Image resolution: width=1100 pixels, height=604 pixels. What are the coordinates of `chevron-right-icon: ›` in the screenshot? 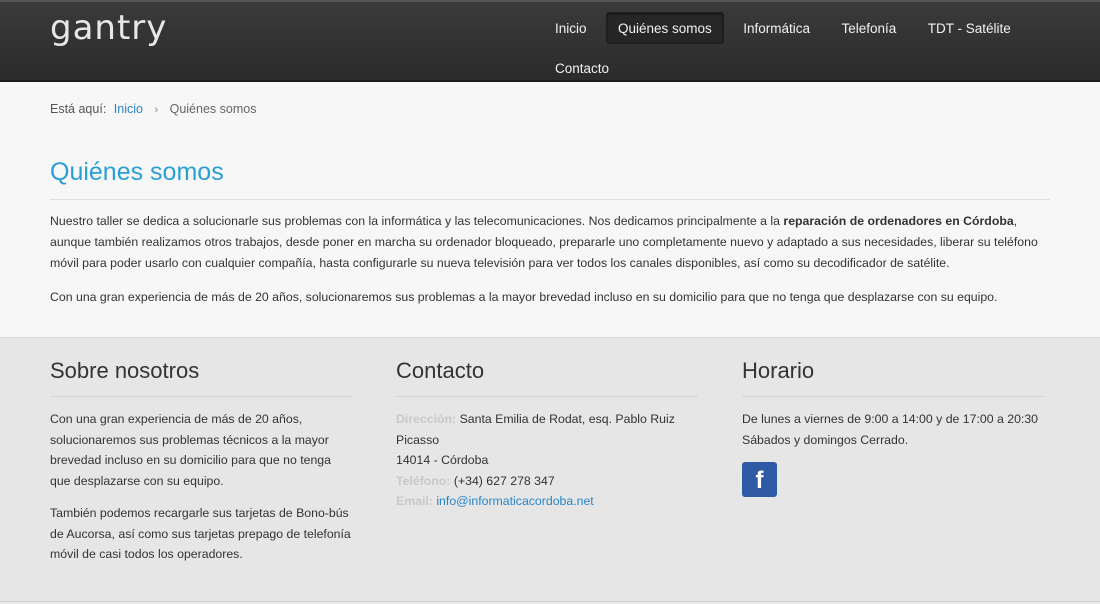 It's located at (156, 110).